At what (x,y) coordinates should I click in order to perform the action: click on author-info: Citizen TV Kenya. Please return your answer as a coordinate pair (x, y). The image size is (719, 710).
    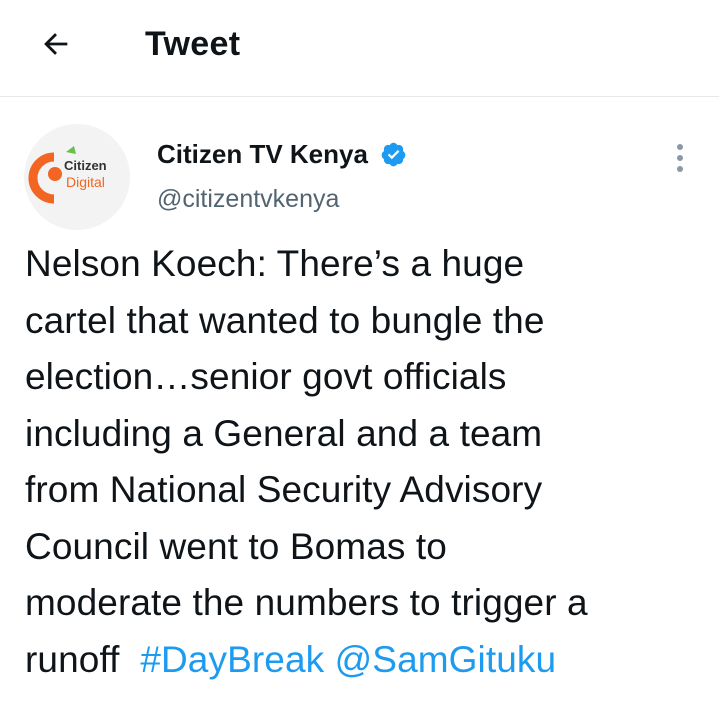
    Looking at the image, I should click on (282, 154).